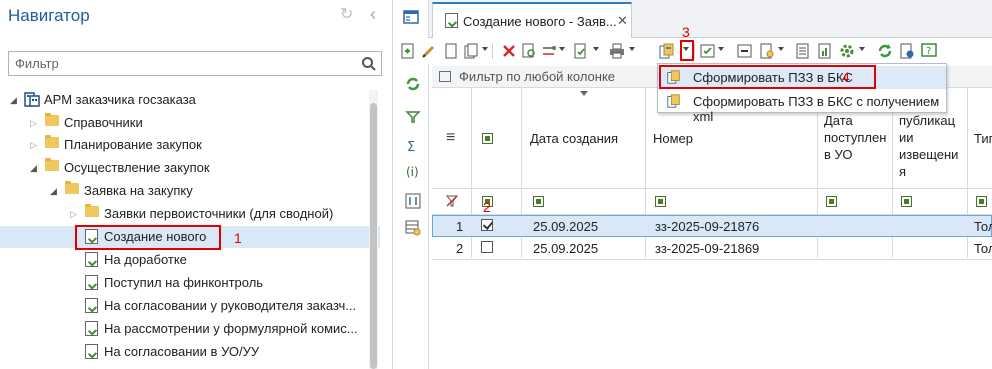 The width and height of the screenshot is (992, 369). I want to click on print-icon, so click(617, 51).